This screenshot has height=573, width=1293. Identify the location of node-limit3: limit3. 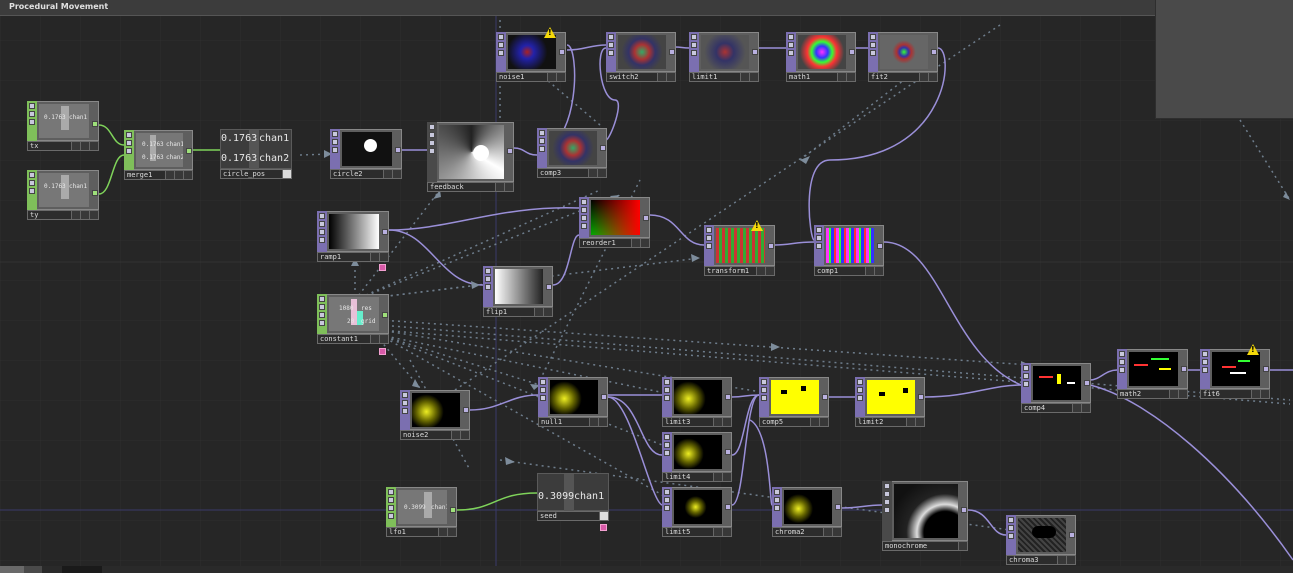
(697, 402).